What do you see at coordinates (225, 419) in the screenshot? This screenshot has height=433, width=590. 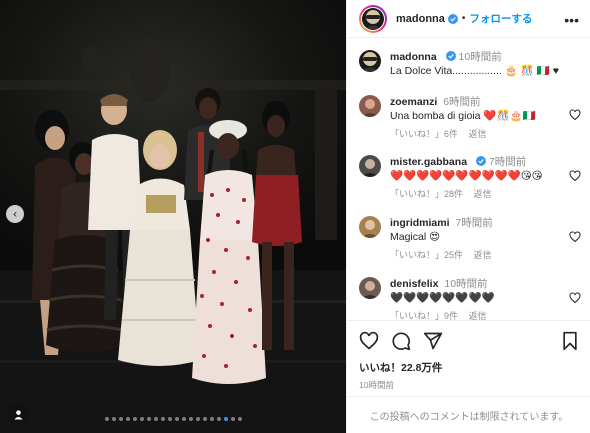 I see `carousel-dot-active` at bounding box center [225, 419].